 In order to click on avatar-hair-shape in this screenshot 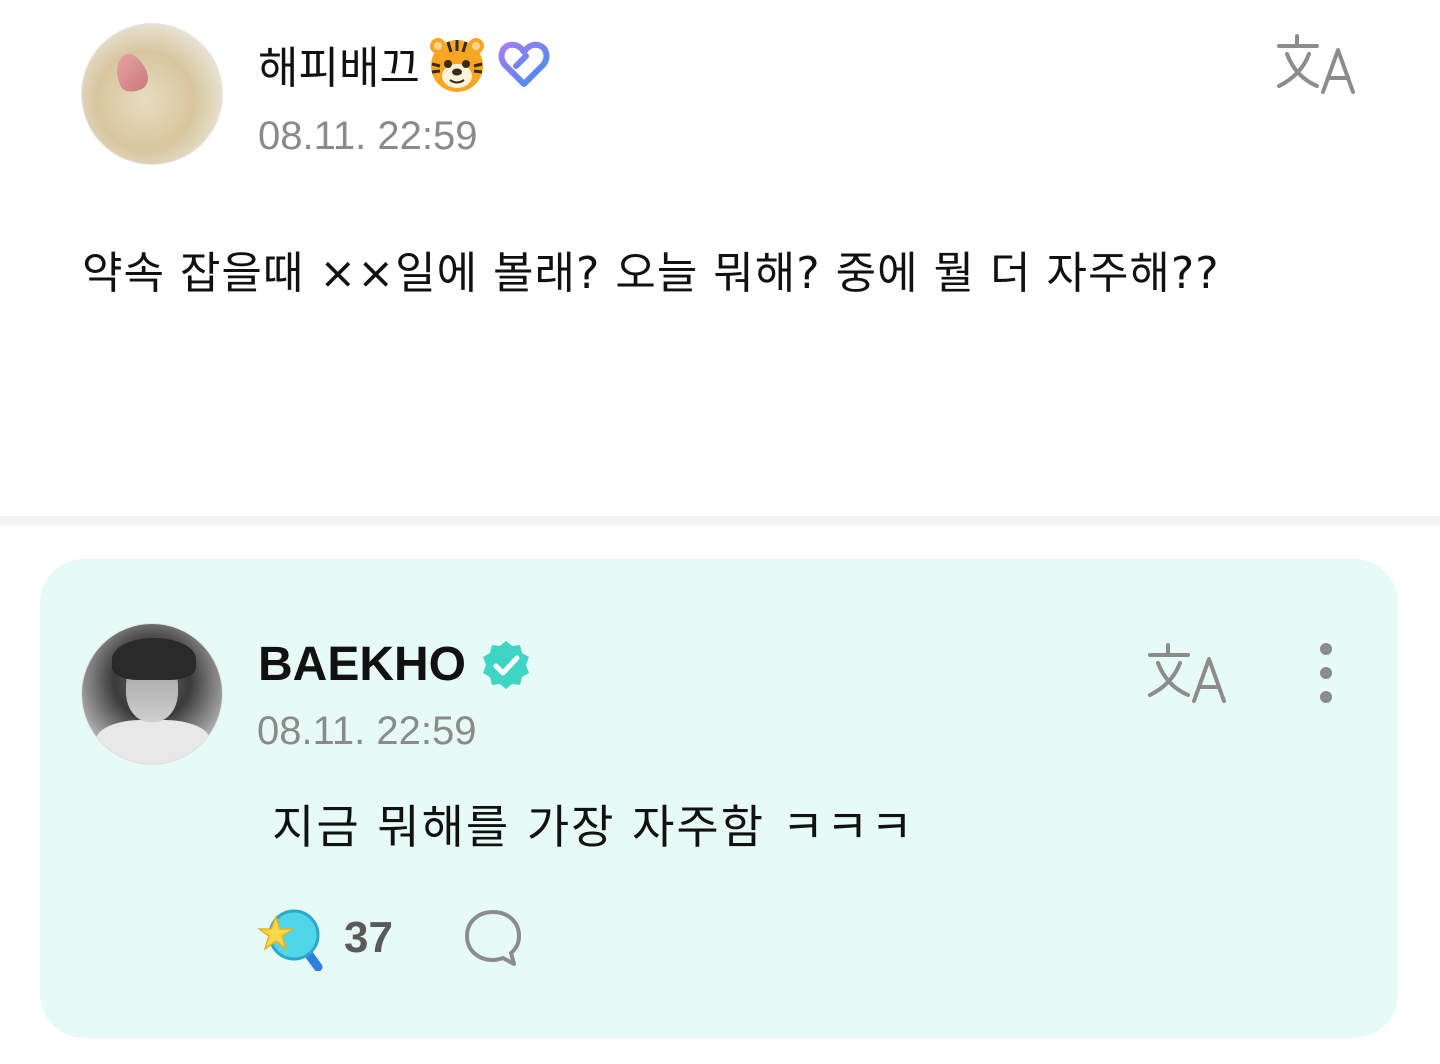, I will do `click(154, 659)`.